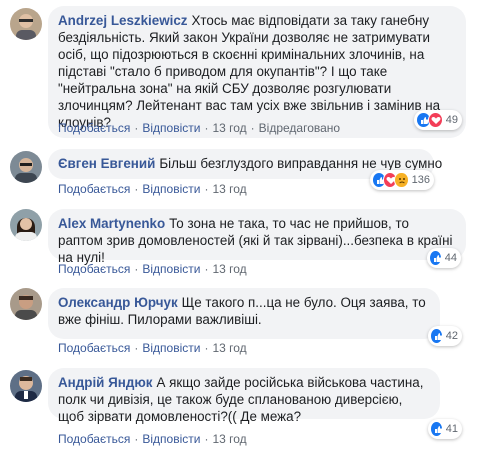  I want to click on reaction-summary: 42, so click(445, 336).